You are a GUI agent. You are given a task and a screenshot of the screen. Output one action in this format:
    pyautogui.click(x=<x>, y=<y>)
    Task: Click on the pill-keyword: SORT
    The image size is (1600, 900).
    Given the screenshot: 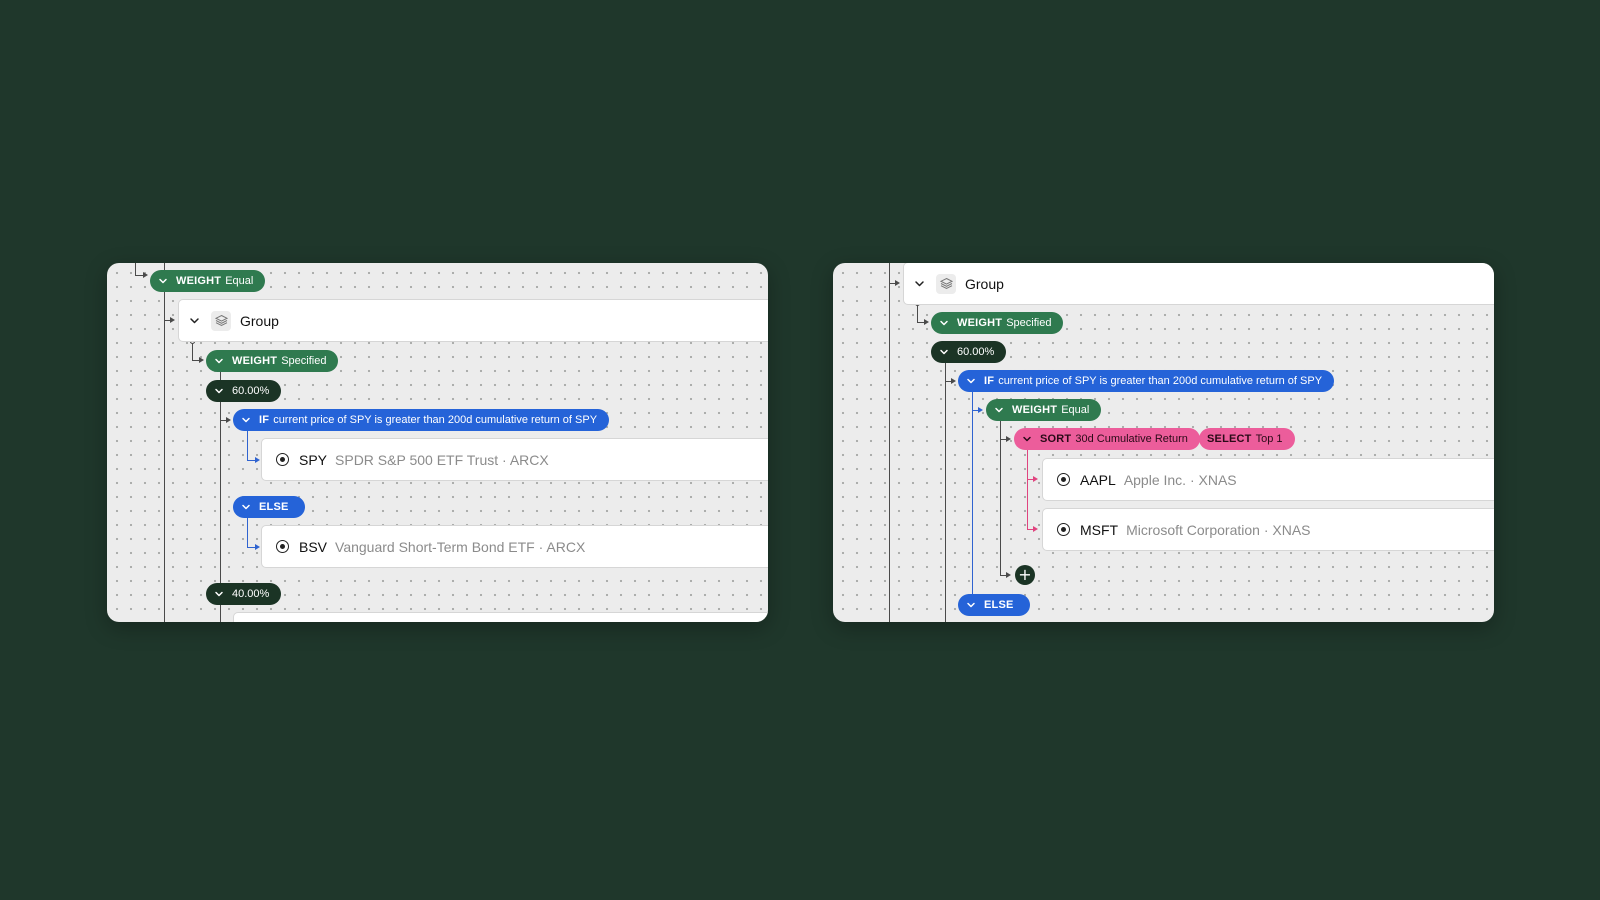 What is the action you would take?
    pyautogui.click(x=1056, y=439)
    